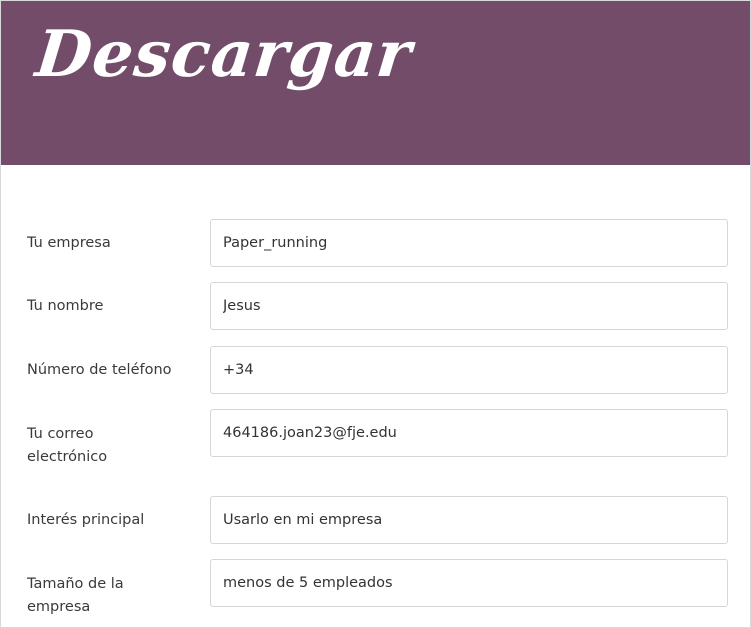  Describe the element at coordinates (67, 445) in the screenshot. I see `email-label: Tu correo electrónico` at that location.